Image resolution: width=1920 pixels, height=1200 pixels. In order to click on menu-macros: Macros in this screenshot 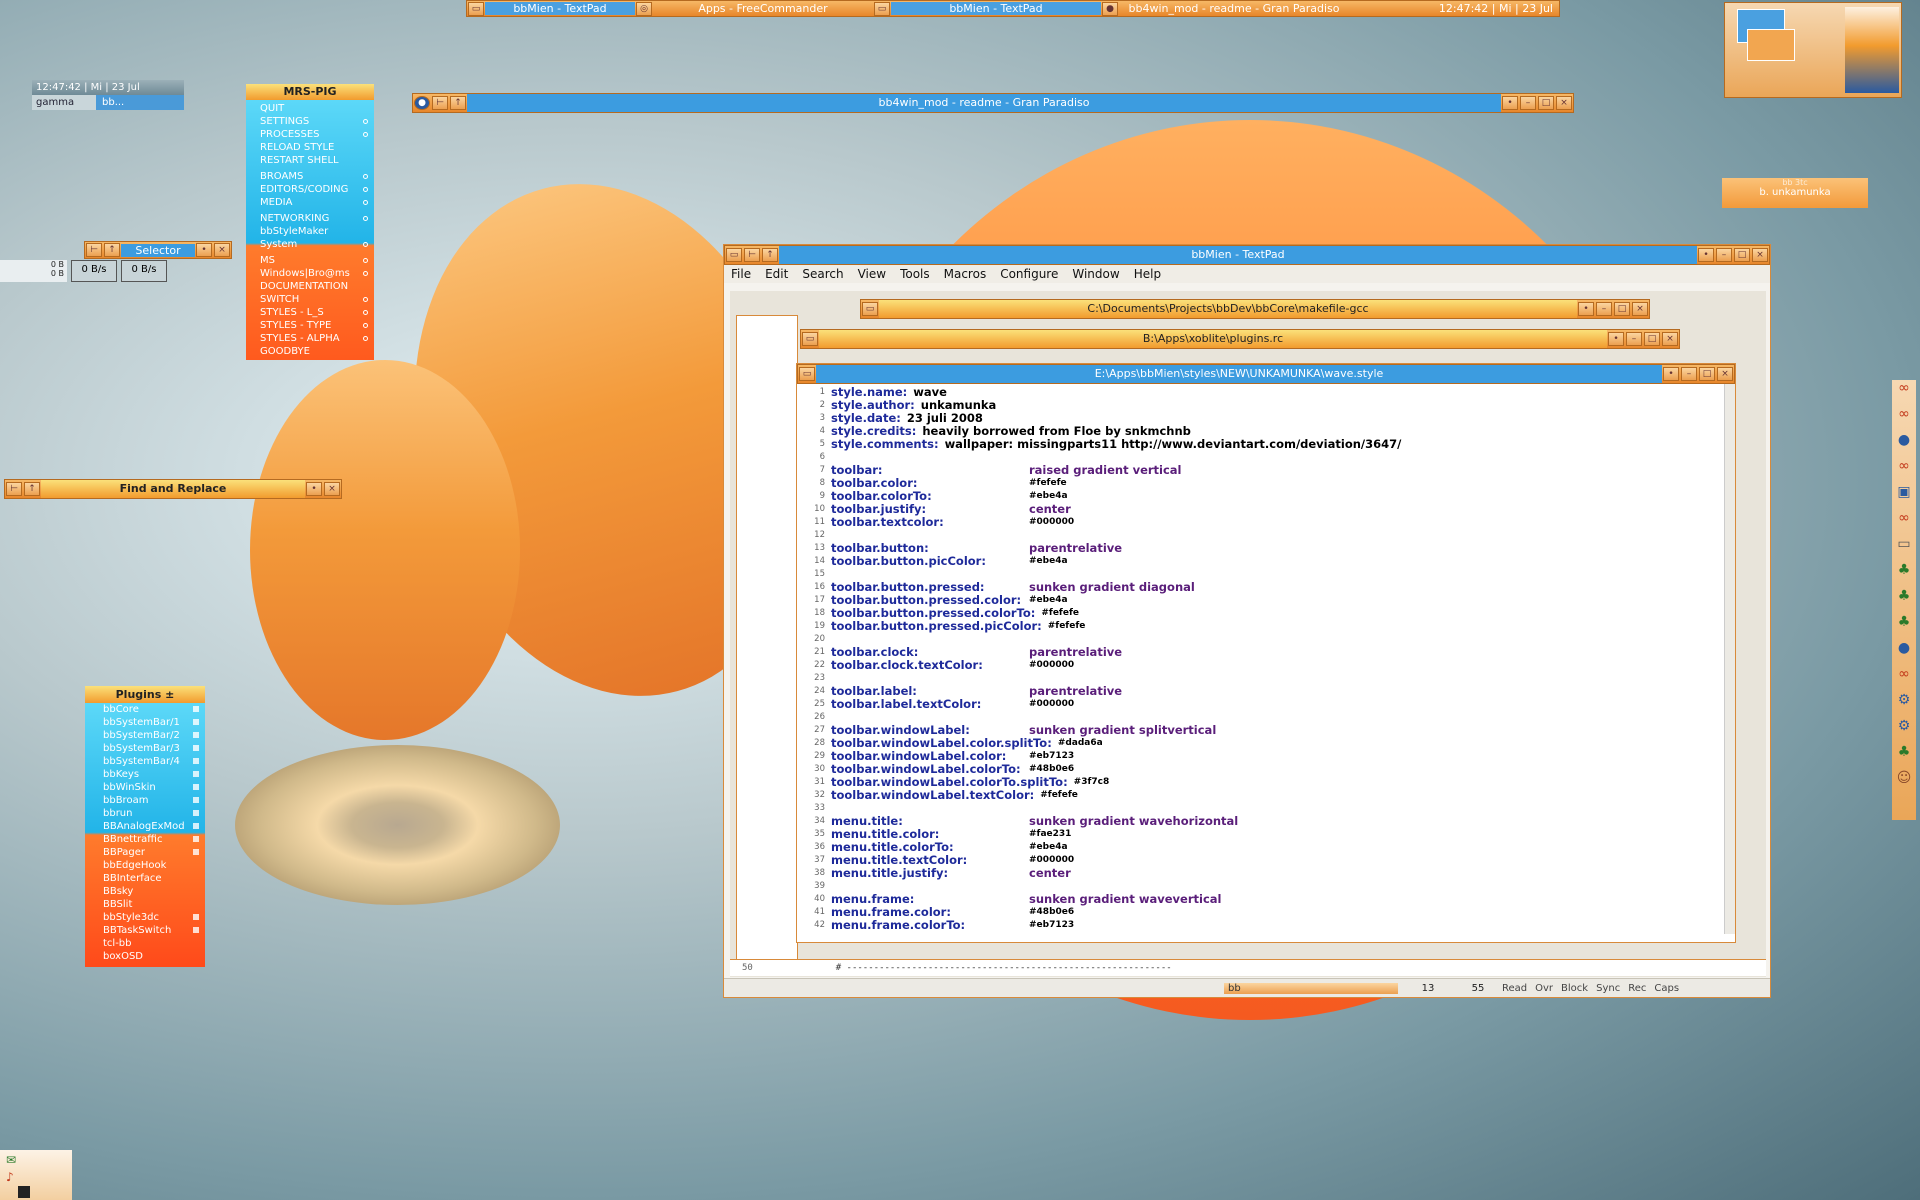, I will do `click(965, 274)`.